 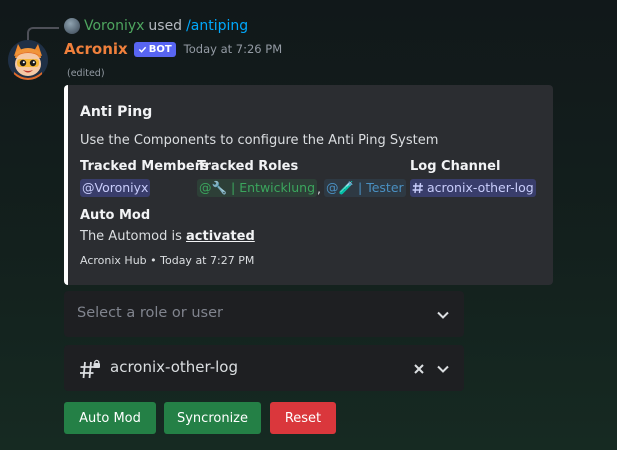 I want to click on reply-avatar, so click(x=72, y=26).